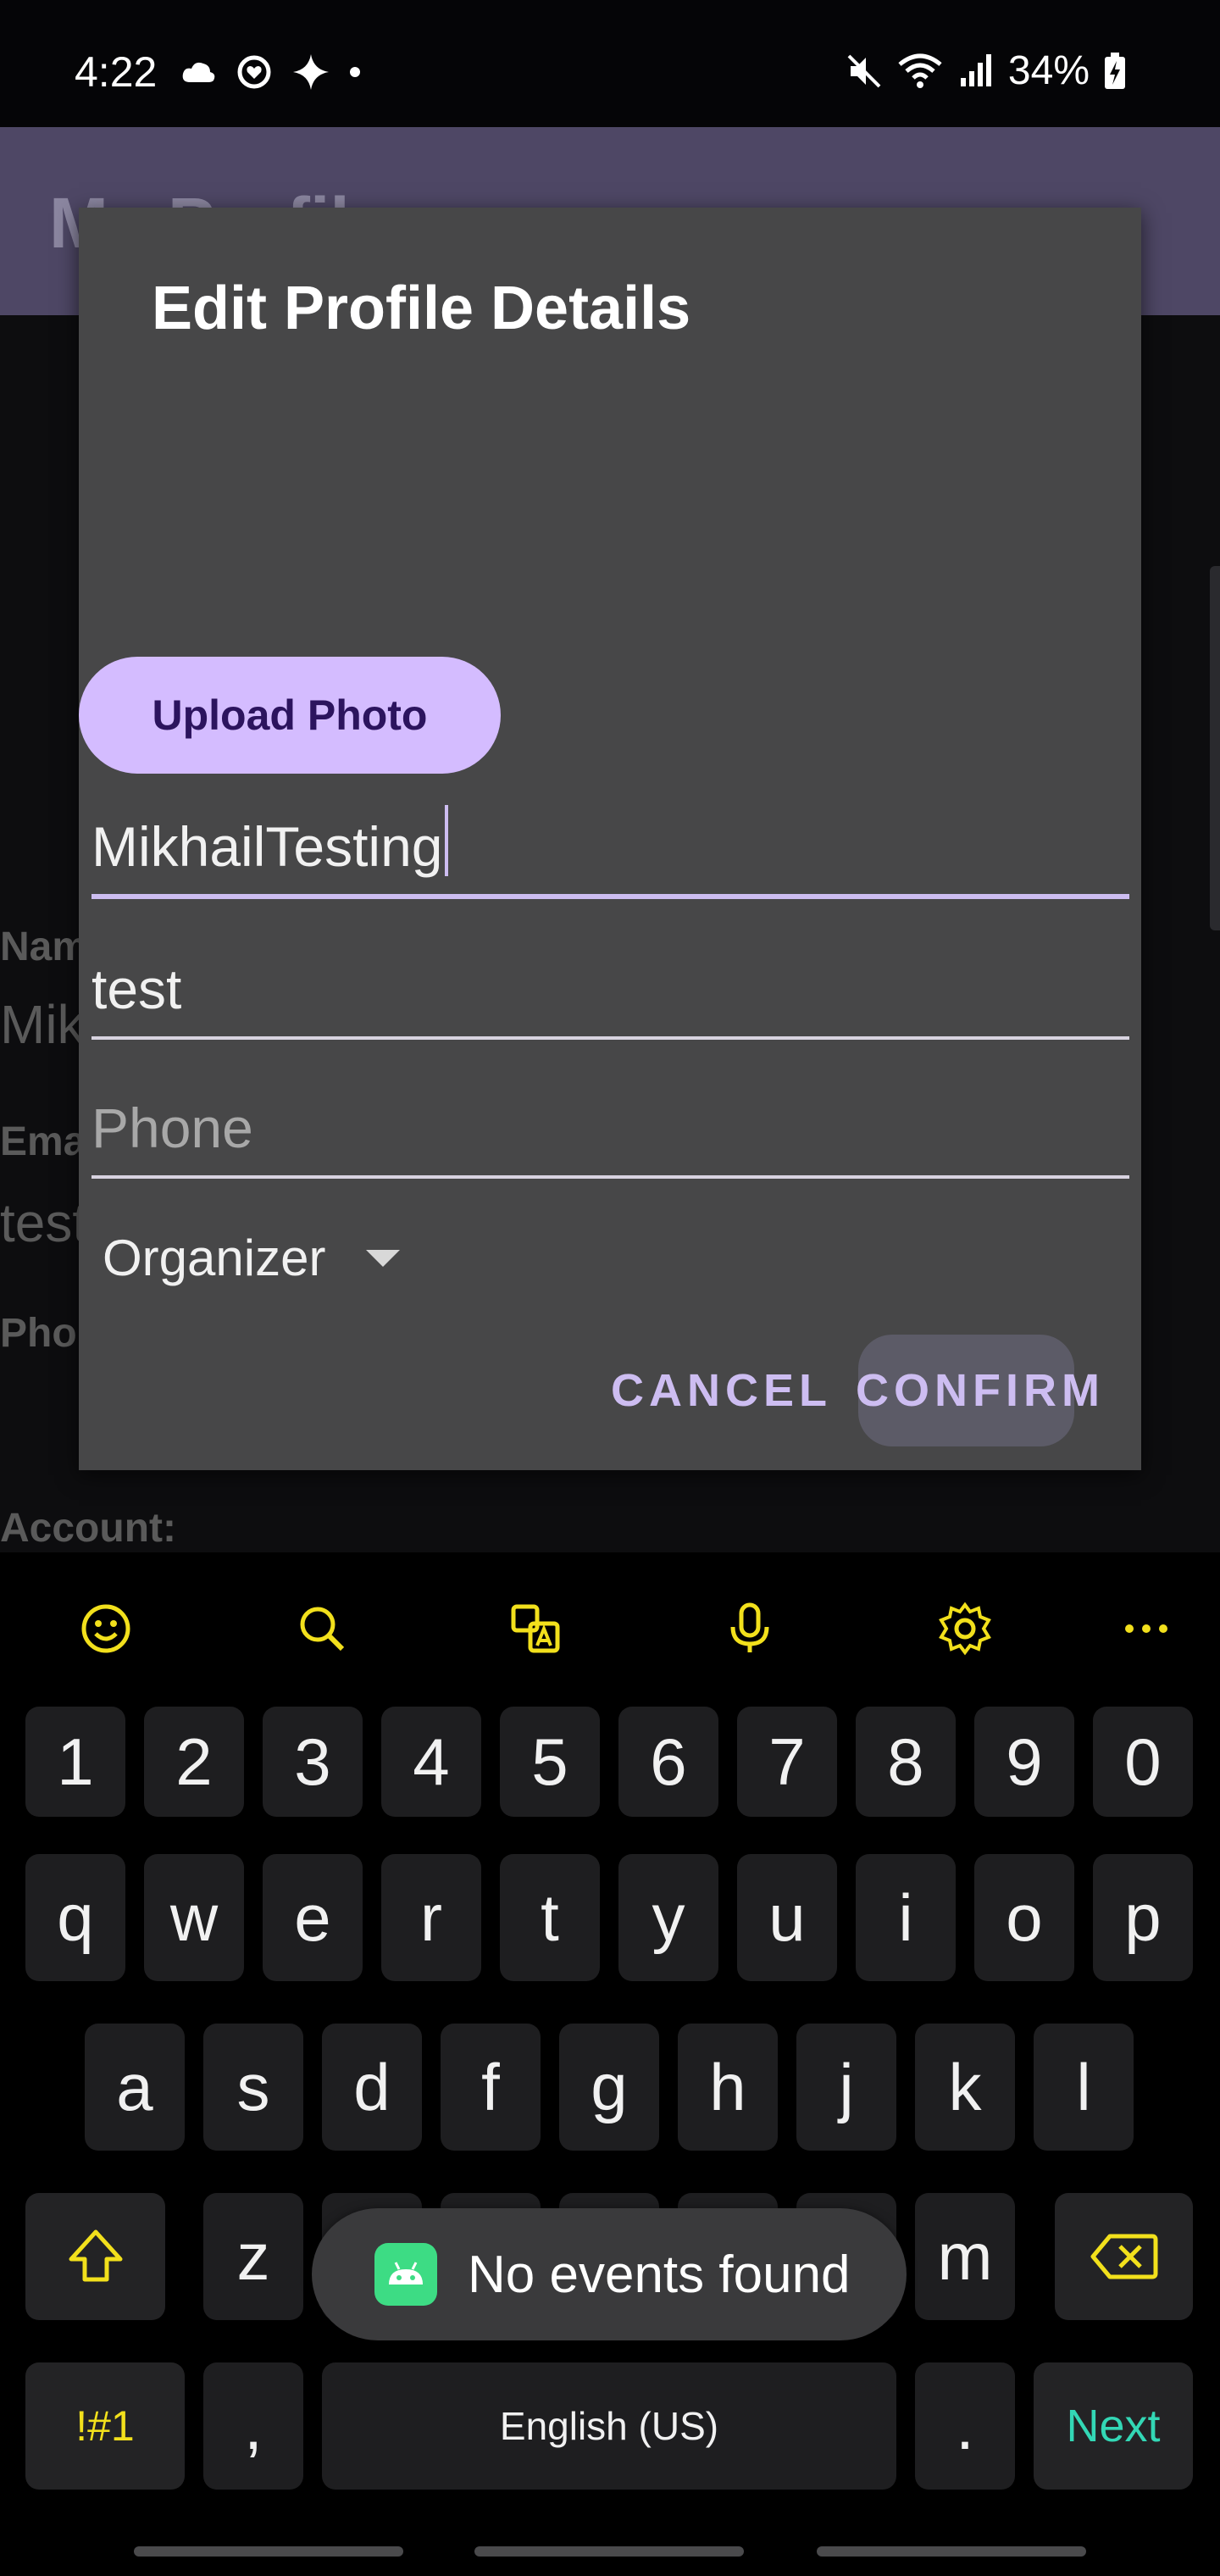  Describe the element at coordinates (491, 2087) in the screenshot. I see `key-f: f` at that location.